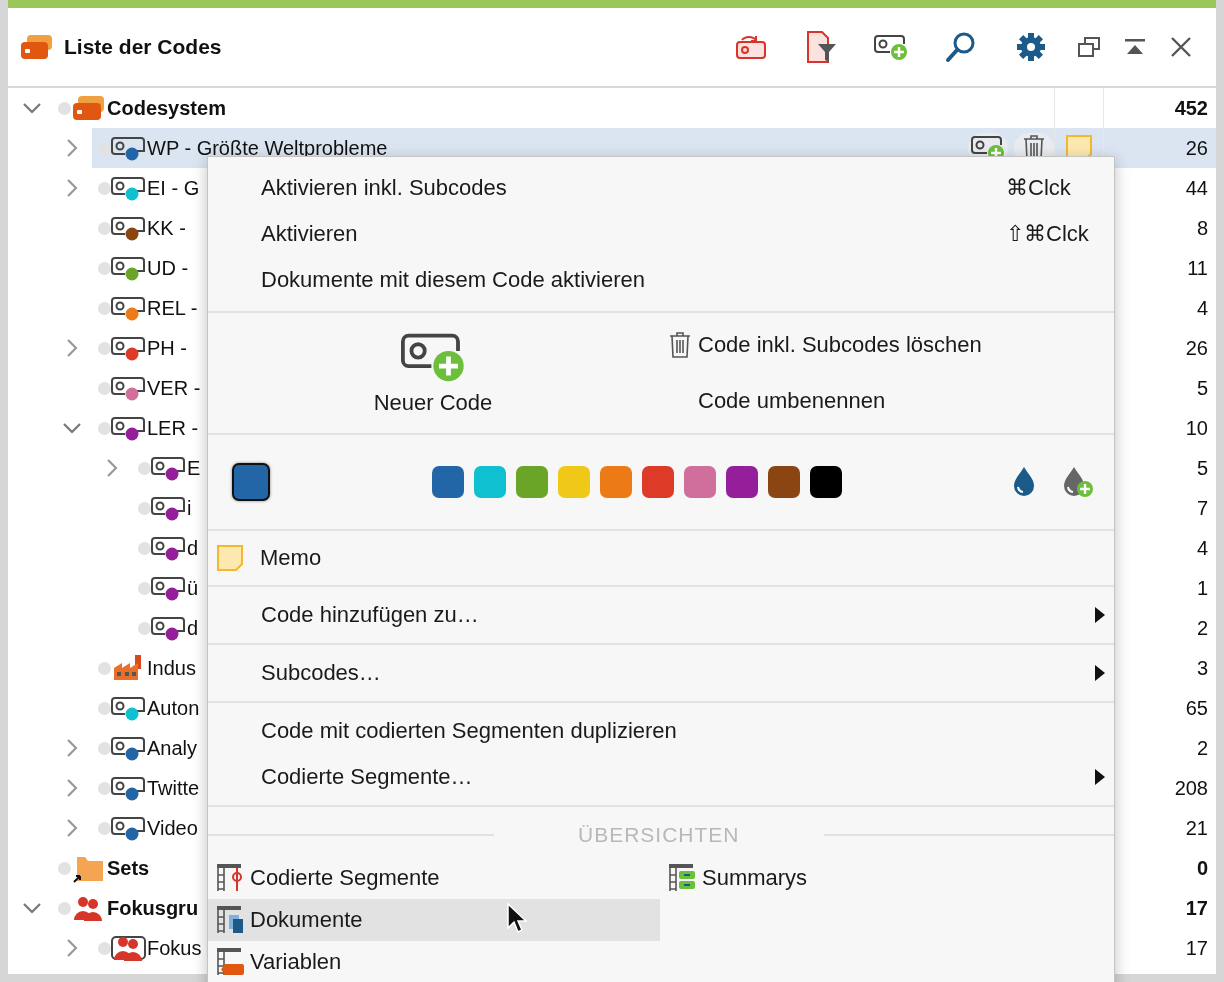 The image size is (1224, 982). What do you see at coordinates (168, 268) in the screenshot?
I see `tree-item-label: UD -` at bounding box center [168, 268].